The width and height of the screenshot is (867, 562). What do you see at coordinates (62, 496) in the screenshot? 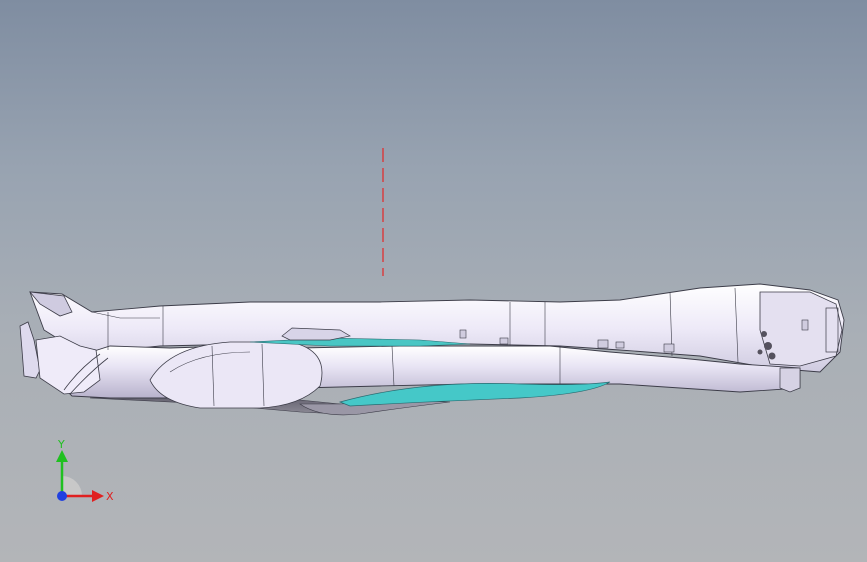
I see `z-axis-dot` at bounding box center [62, 496].